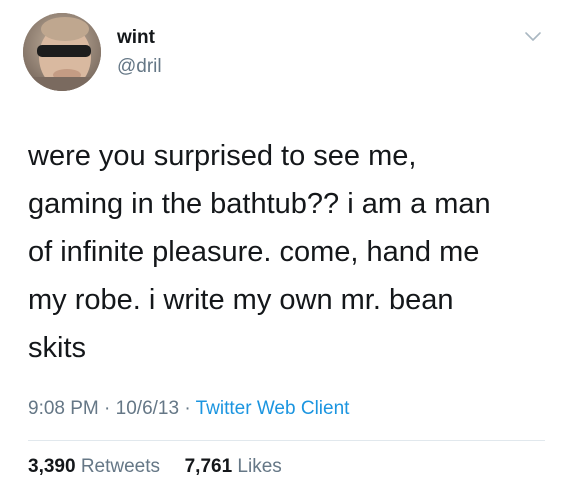 The width and height of the screenshot is (567, 496). Describe the element at coordinates (139, 67) in the screenshot. I see `user-handle: @dril` at that location.